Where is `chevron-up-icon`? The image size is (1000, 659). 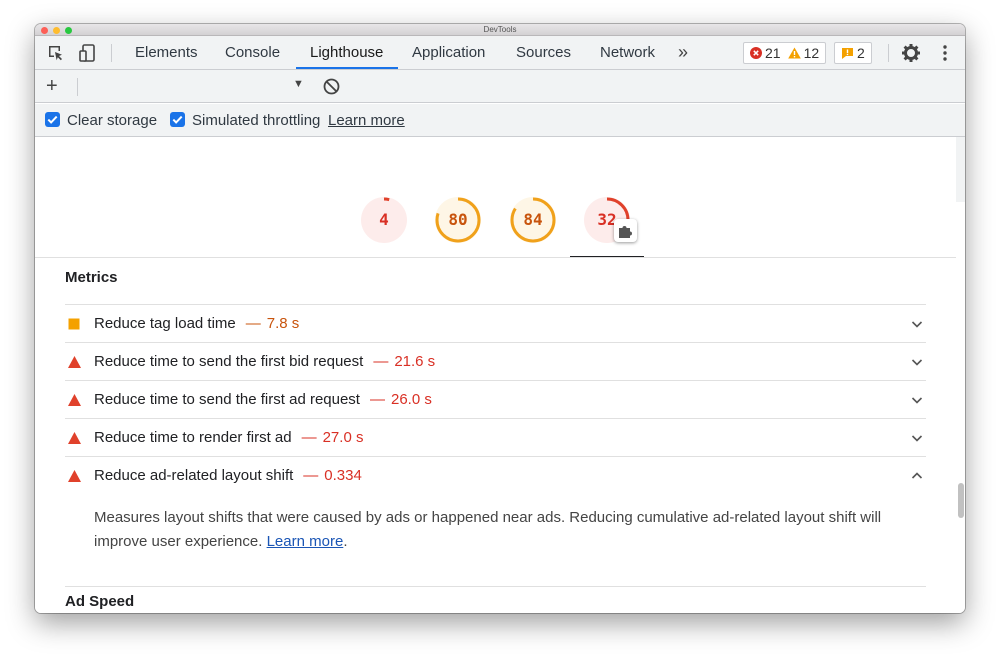 chevron-up-icon is located at coordinates (917, 476).